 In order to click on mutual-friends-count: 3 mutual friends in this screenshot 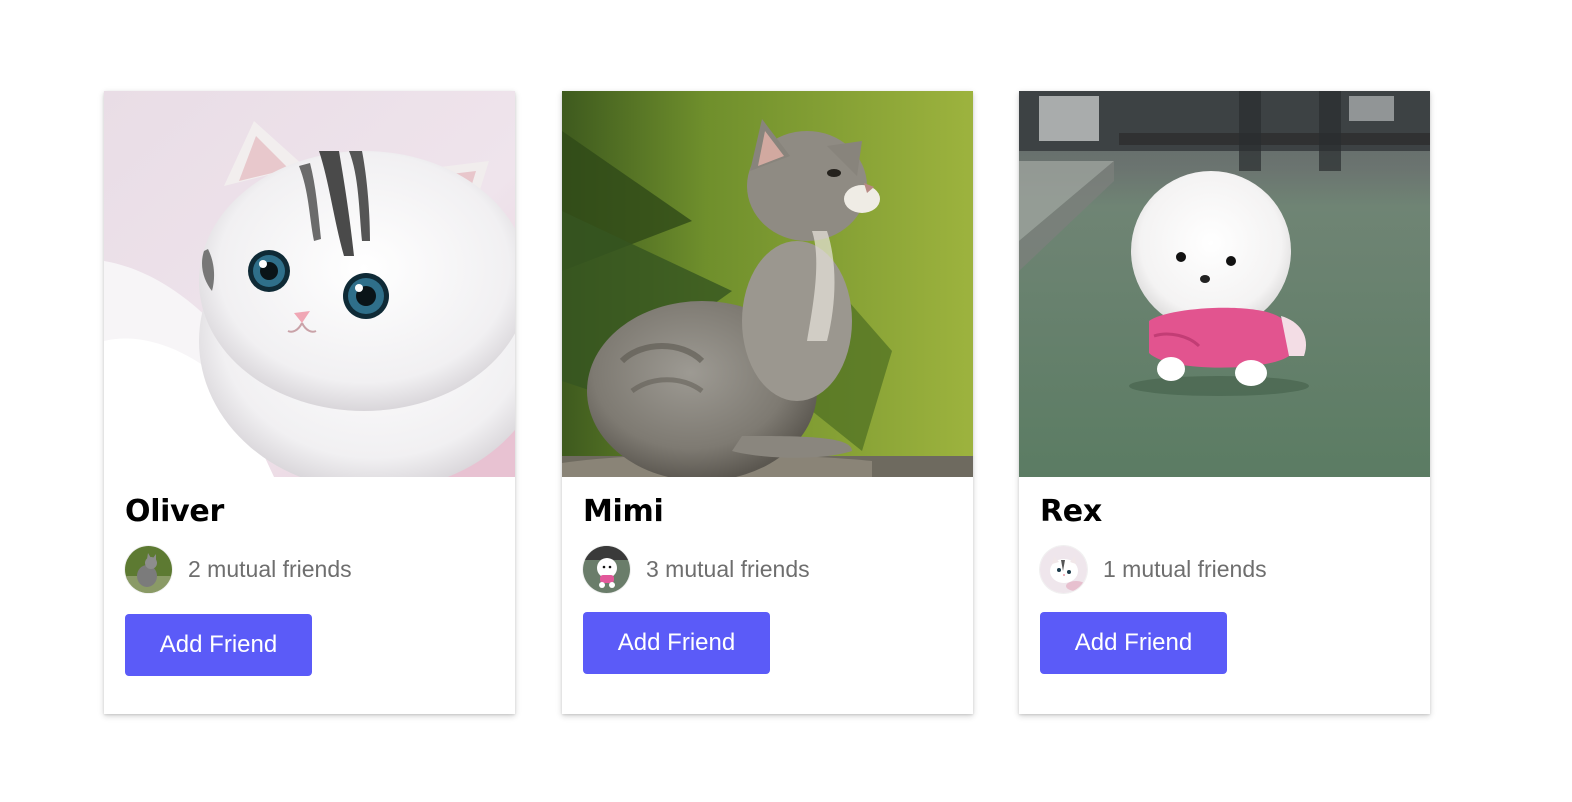, I will do `click(728, 568)`.